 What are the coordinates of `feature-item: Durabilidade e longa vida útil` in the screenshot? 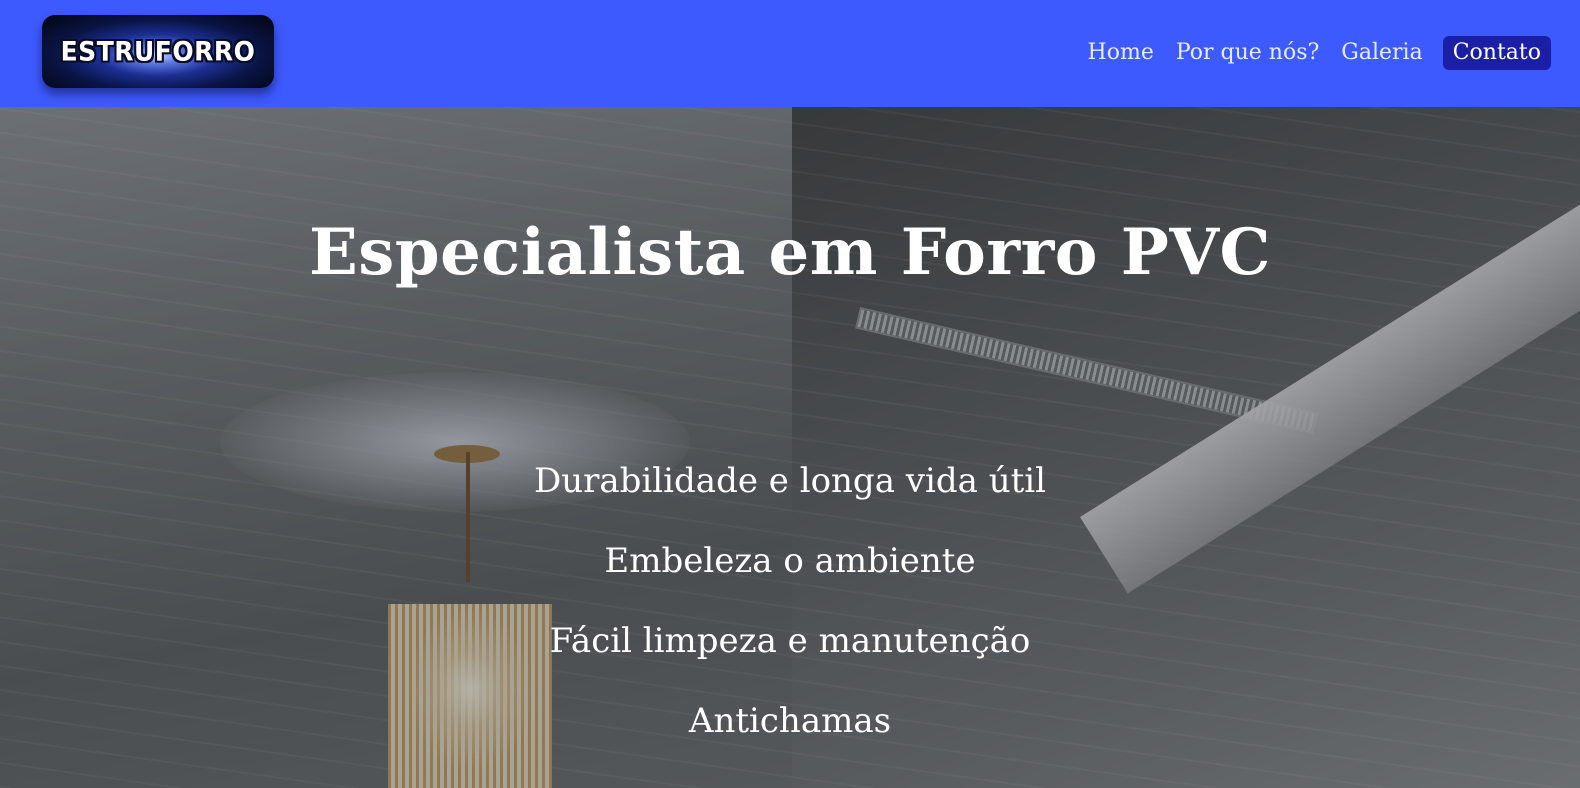 It's located at (790, 481).